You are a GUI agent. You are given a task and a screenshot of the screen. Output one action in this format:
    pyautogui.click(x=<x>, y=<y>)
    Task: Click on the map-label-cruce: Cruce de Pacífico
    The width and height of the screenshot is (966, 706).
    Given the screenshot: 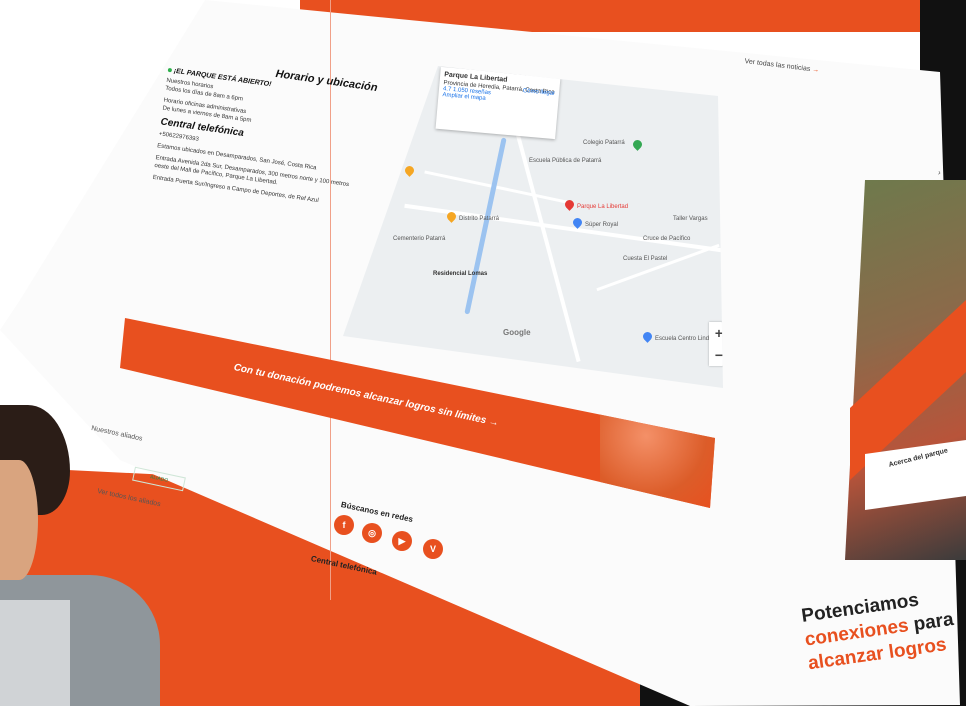 What is the action you would take?
    pyautogui.click(x=667, y=239)
    